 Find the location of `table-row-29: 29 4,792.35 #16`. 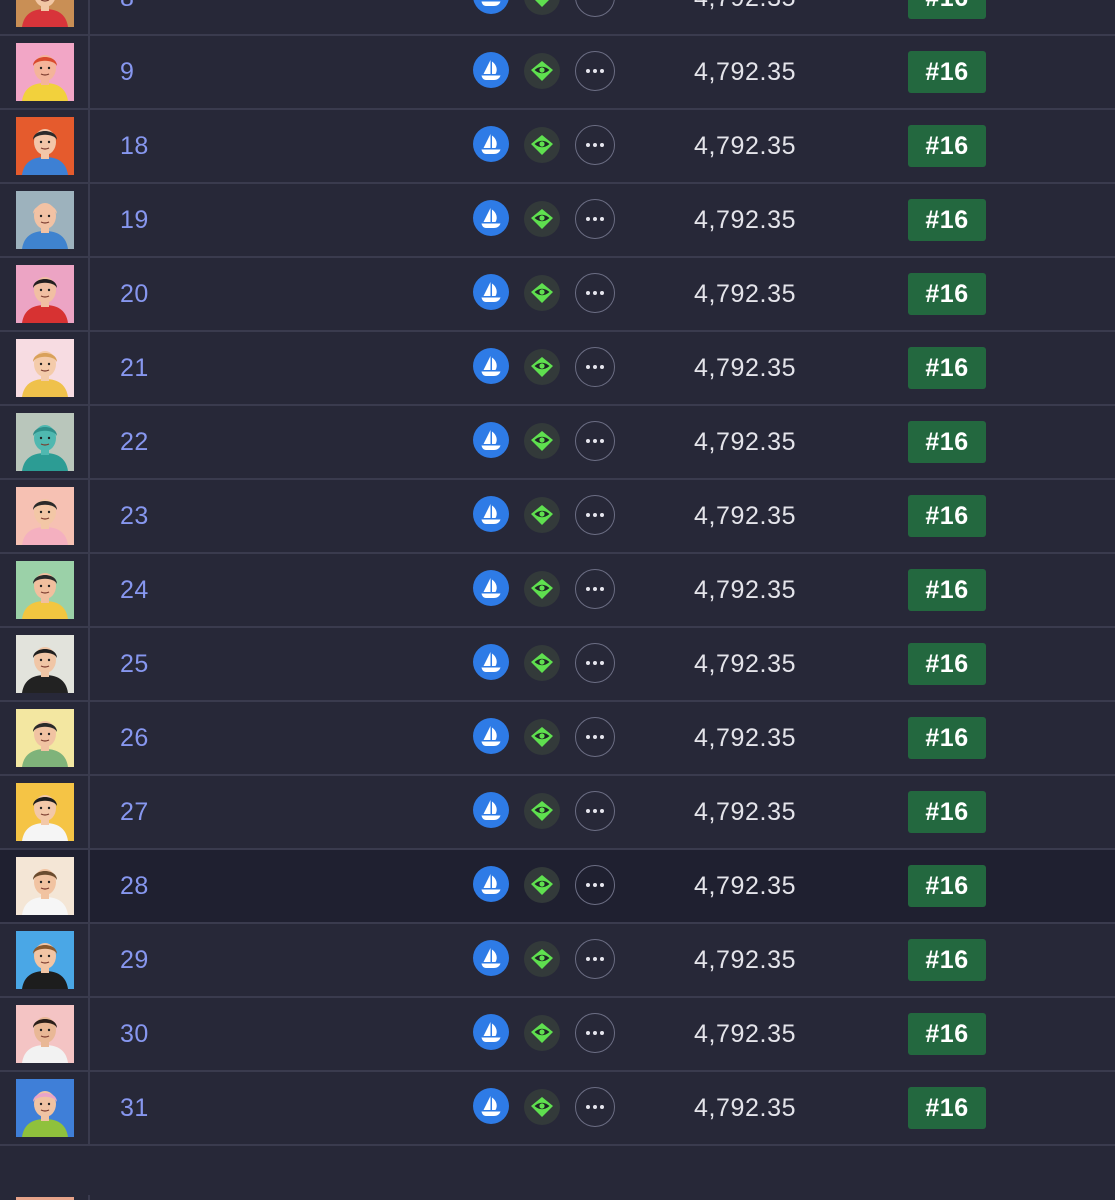

table-row-29: 29 4,792.35 #16 is located at coordinates (557, 961).